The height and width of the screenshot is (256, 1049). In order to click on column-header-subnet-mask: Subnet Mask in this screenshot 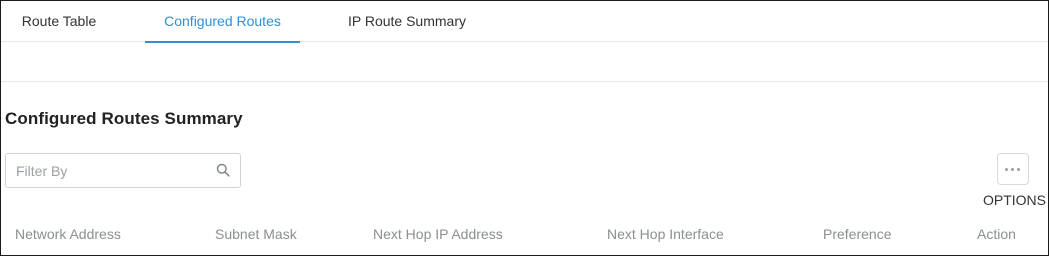, I will do `click(256, 234)`.